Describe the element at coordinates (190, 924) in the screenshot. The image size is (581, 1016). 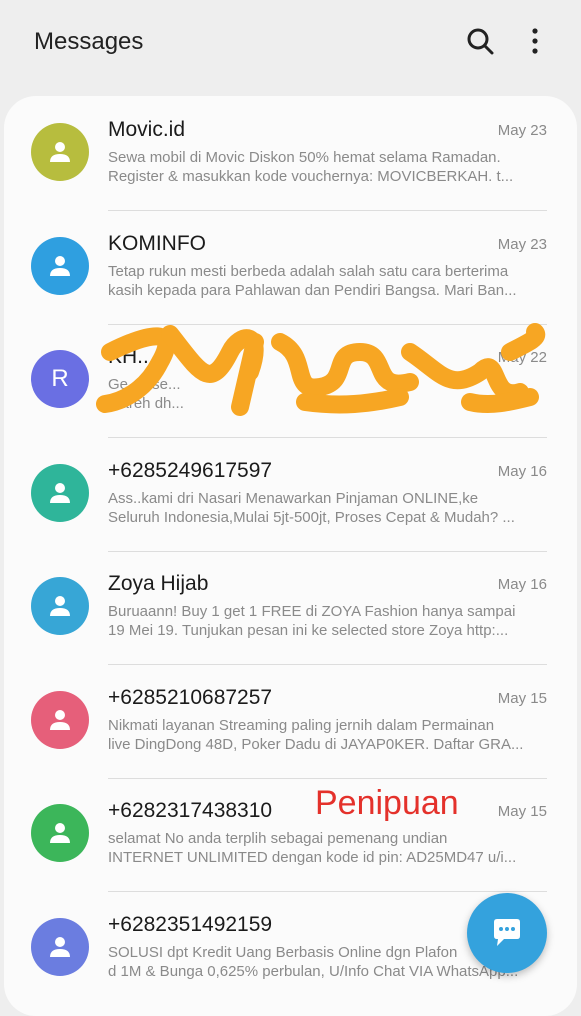
I see `contact-name: +6282351492159` at that location.